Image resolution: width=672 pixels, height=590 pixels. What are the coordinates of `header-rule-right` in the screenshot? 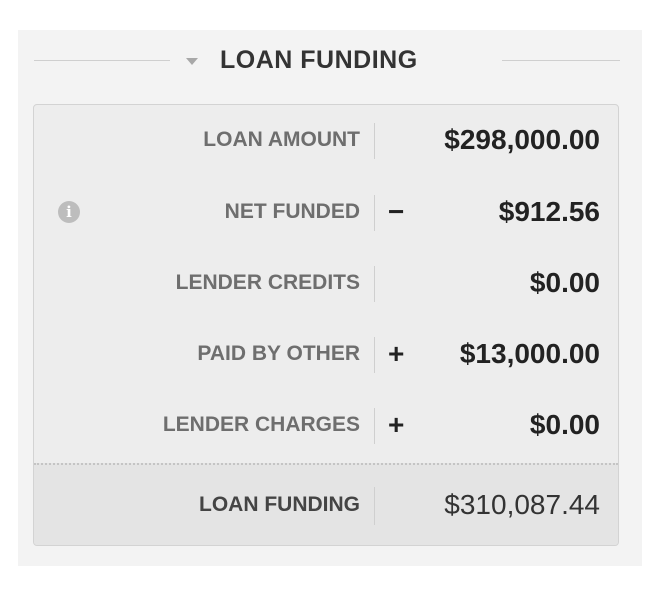 It's located at (561, 60).